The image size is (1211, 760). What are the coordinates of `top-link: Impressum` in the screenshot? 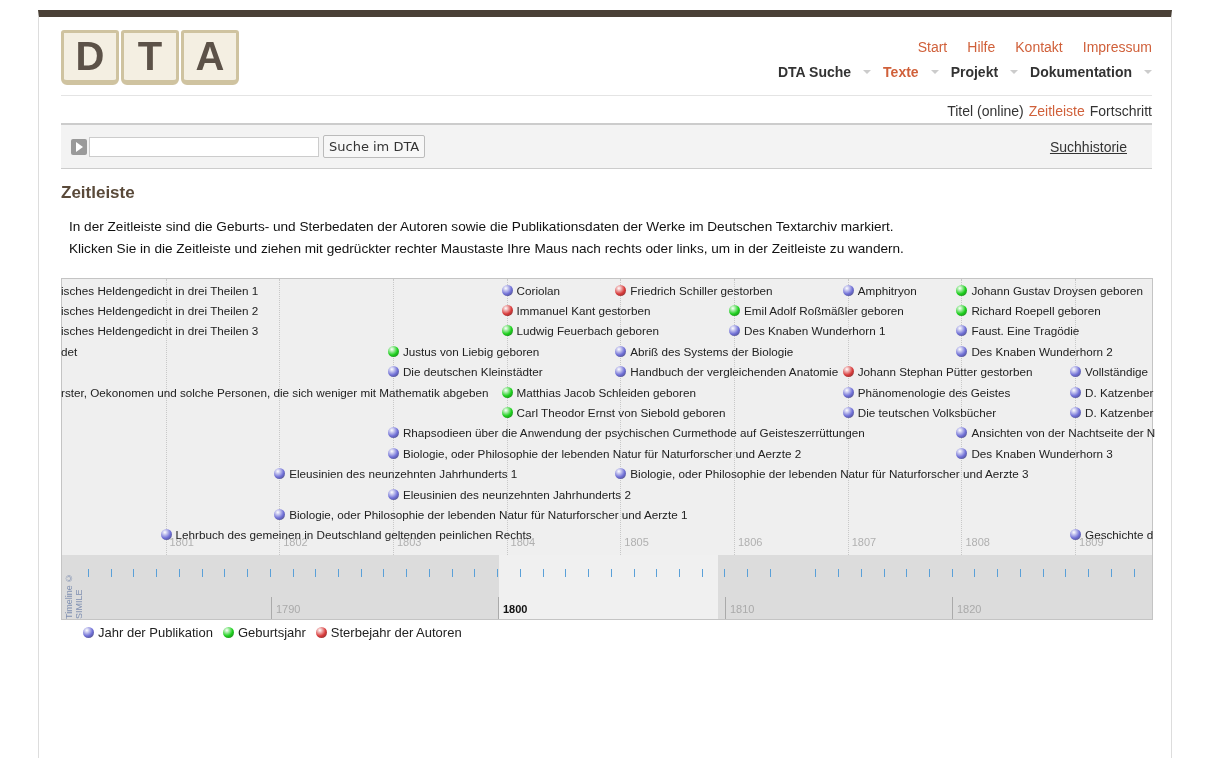 It's located at (1117, 47).